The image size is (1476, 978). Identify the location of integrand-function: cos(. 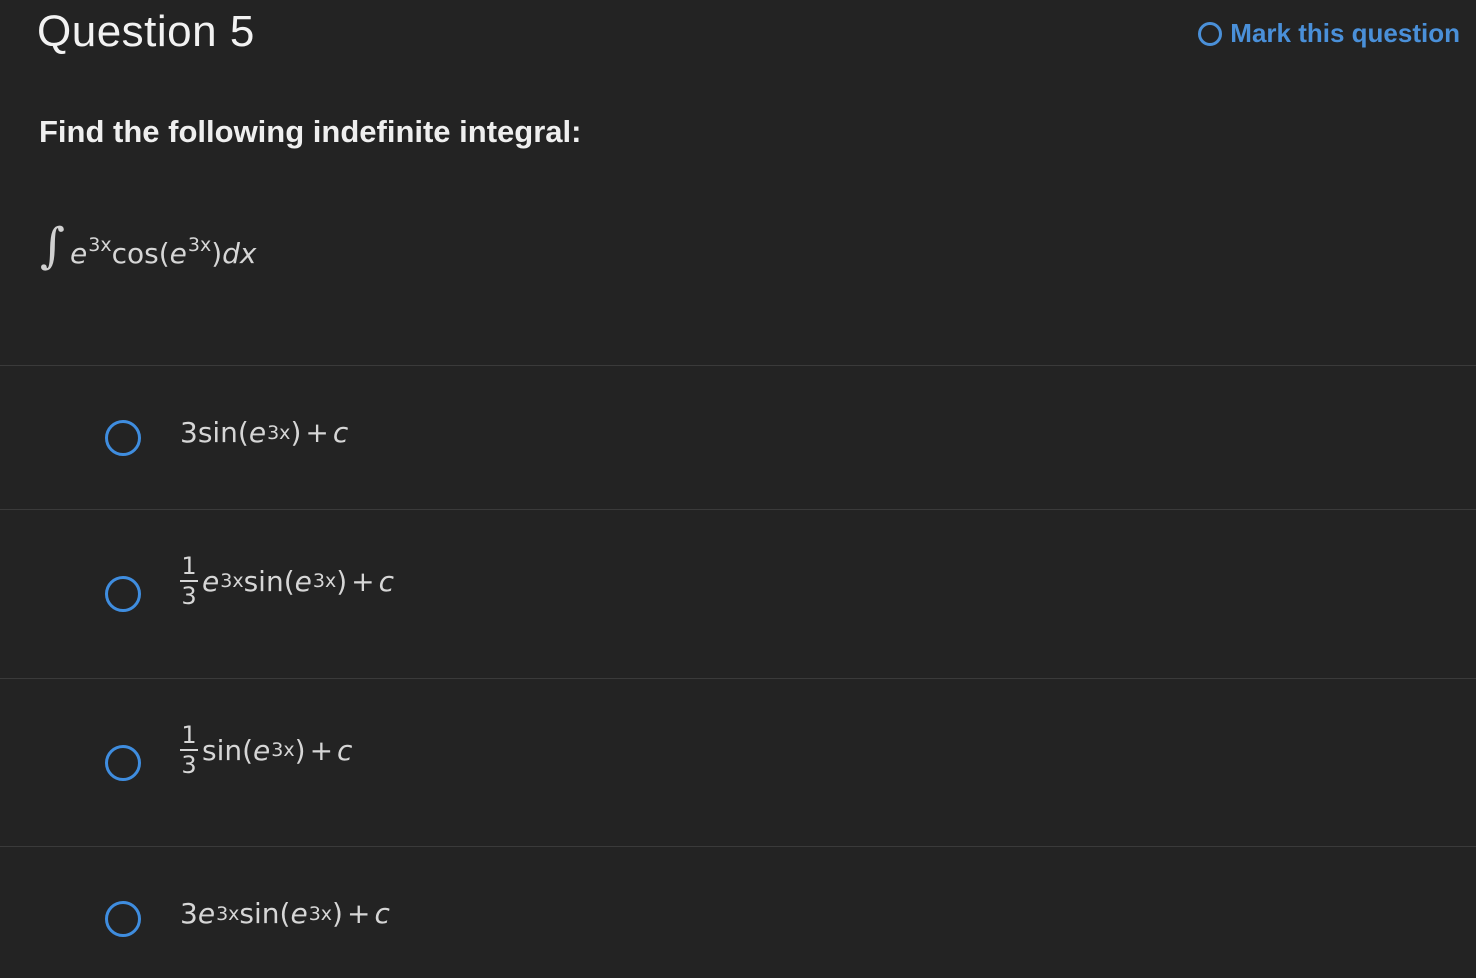
(140, 253).